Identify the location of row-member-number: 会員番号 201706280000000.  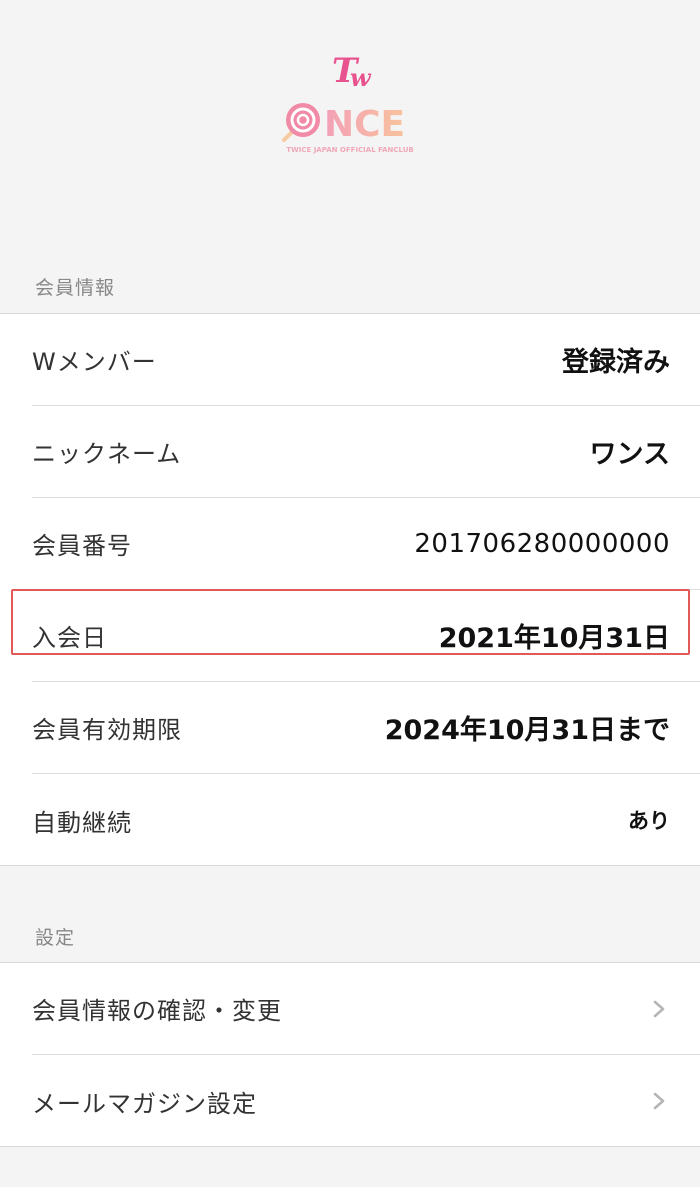
(366, 544).